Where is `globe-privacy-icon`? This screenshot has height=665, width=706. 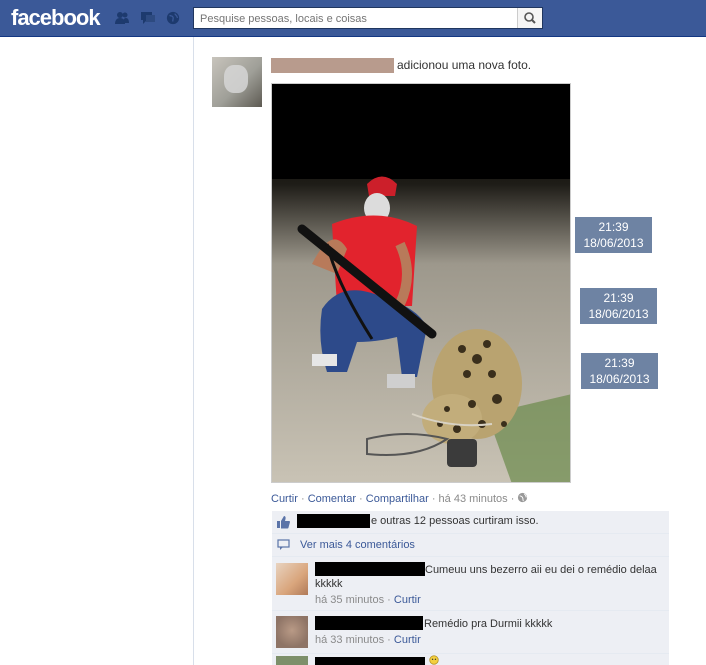 globe-privacy-icon is located at coordinates (522, 497).